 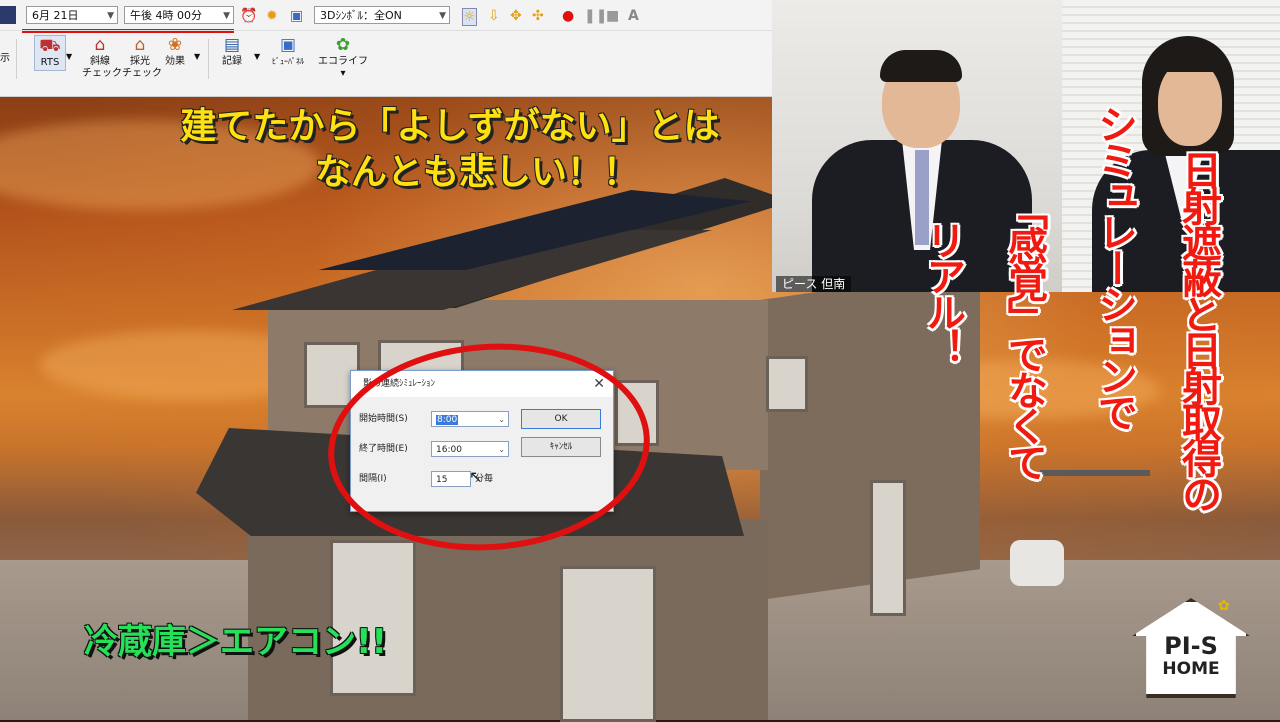 What do you see at coordinates (142, 67) in the screenshot?
I see `daylight-check-label: 採光 チェック` at bounding box center [142, 67].